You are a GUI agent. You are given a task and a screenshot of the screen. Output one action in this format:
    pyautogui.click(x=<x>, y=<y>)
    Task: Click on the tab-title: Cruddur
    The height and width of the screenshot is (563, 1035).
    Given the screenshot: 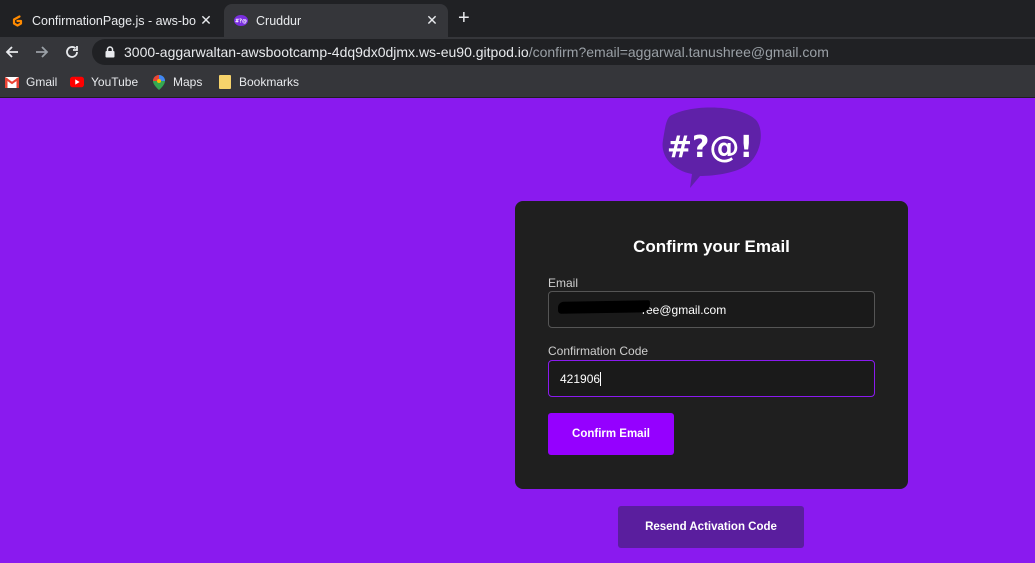 What is the action you would take?
    pyautogui.click(x=279, y=20)
    